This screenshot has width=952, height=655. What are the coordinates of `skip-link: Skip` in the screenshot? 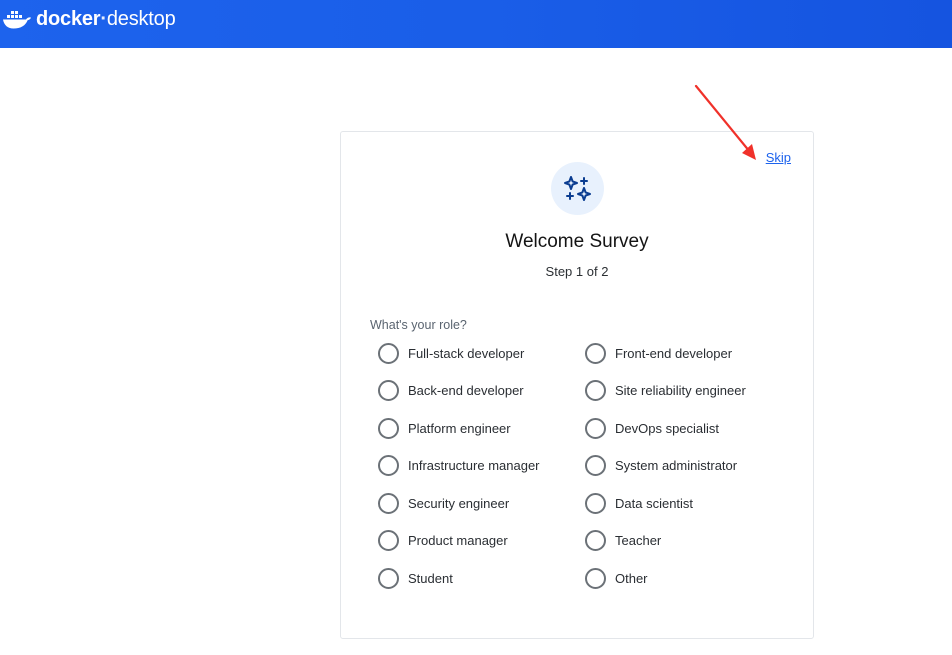 It's located at (778, 157).